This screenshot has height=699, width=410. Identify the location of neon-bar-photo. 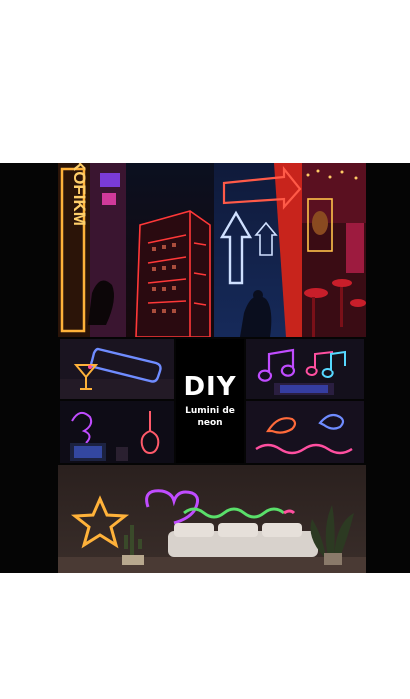
(334, 250).